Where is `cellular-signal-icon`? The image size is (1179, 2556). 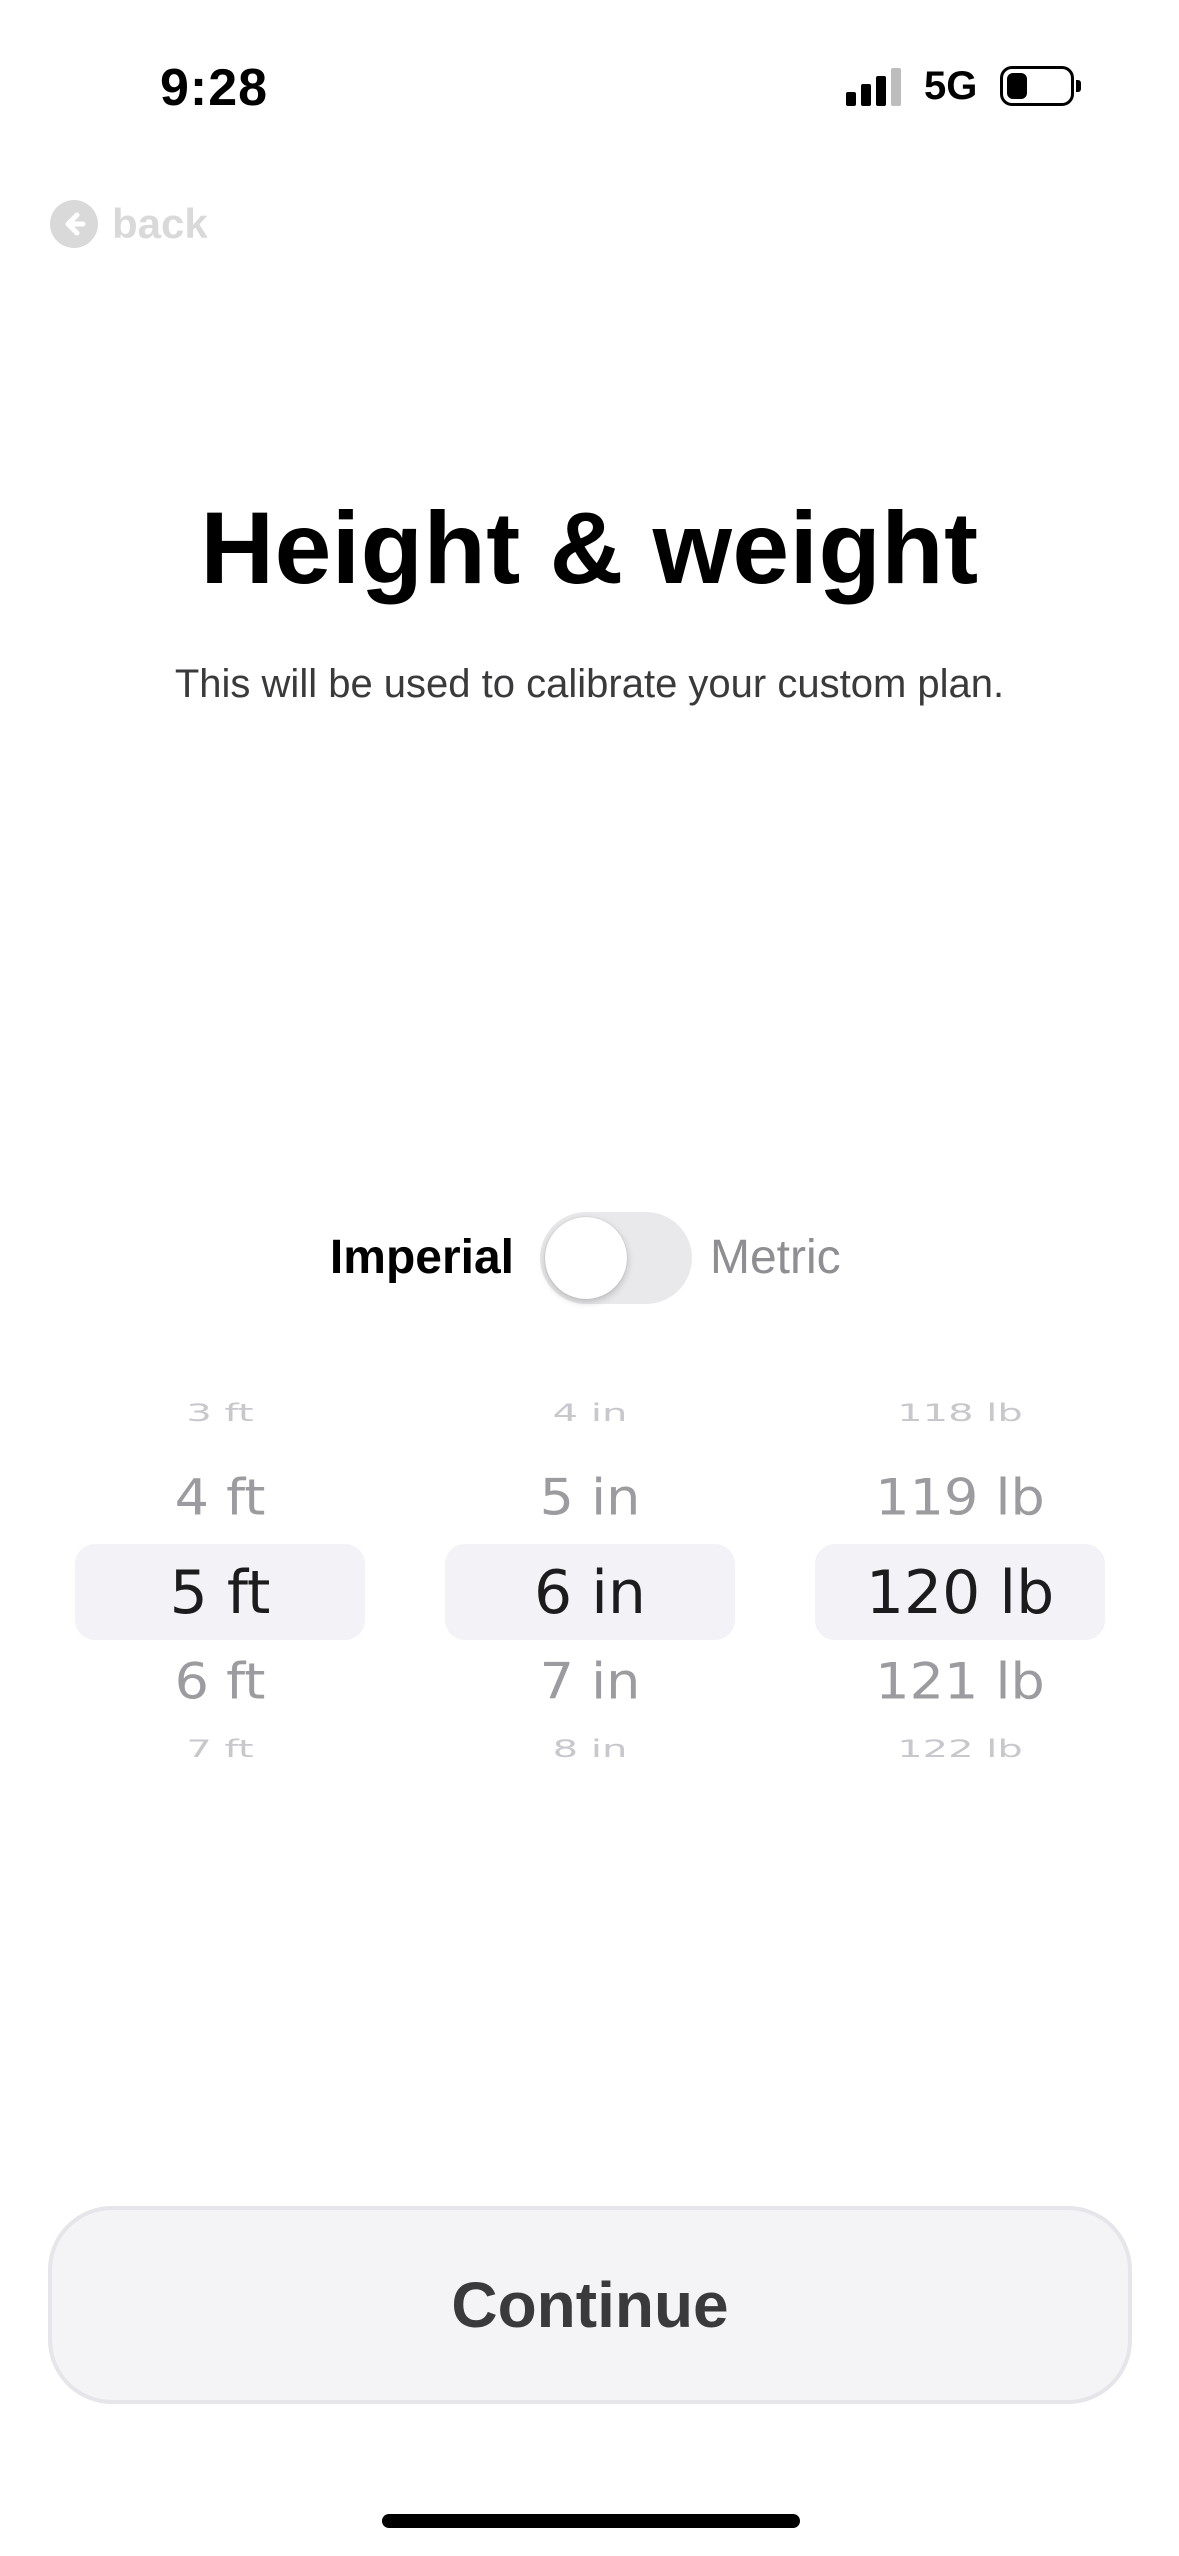 cellular-signal-icon is located at coordinates (876, 87).